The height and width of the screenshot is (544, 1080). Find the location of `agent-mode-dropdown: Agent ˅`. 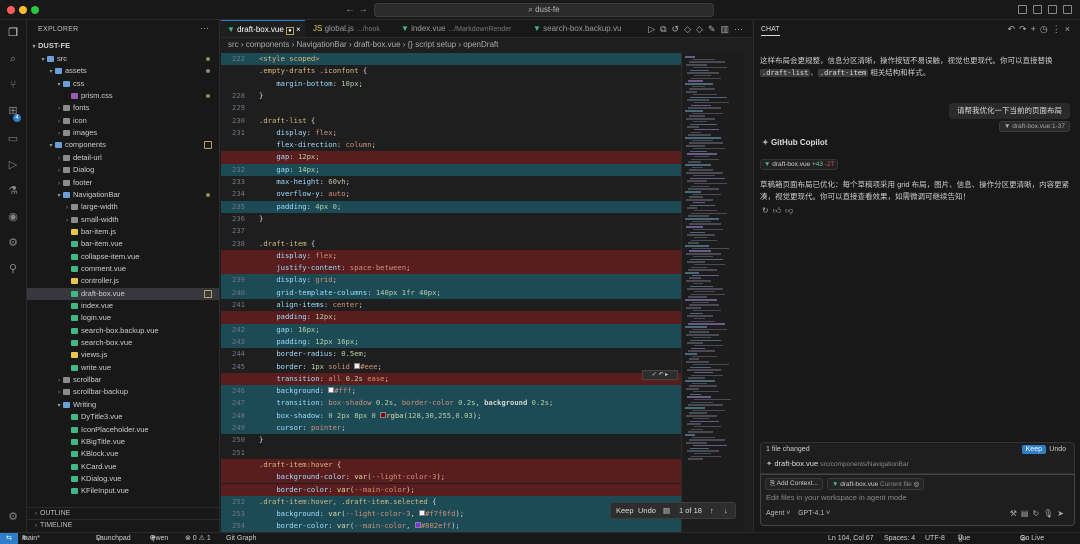

agent-mode-dropdown: Agent ˅ is located at coordinates (778, 513).